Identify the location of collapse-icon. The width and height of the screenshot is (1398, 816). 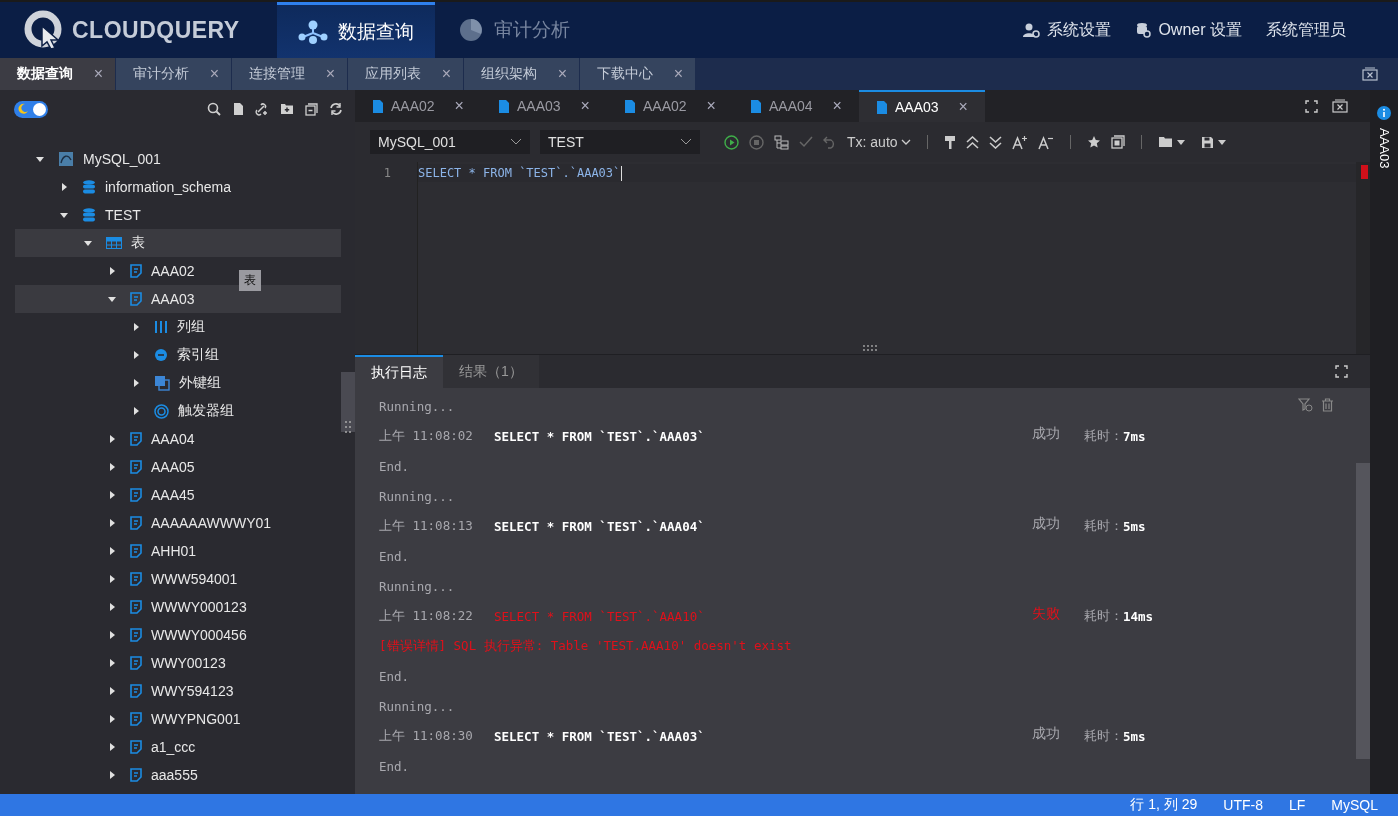
(311, 109).